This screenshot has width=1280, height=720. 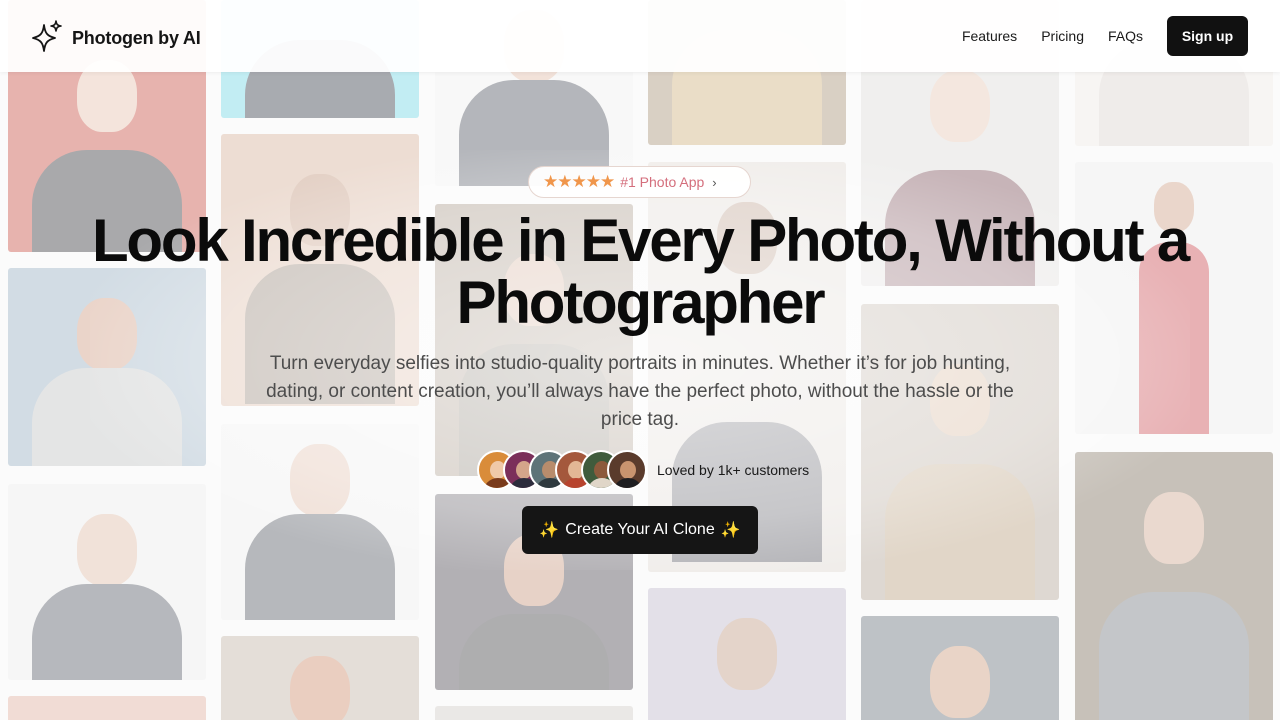 What do you see at coordinates (989, 36) in the screenshot?
I see `nav-link-features: Features` at bounding box center [989, 36].